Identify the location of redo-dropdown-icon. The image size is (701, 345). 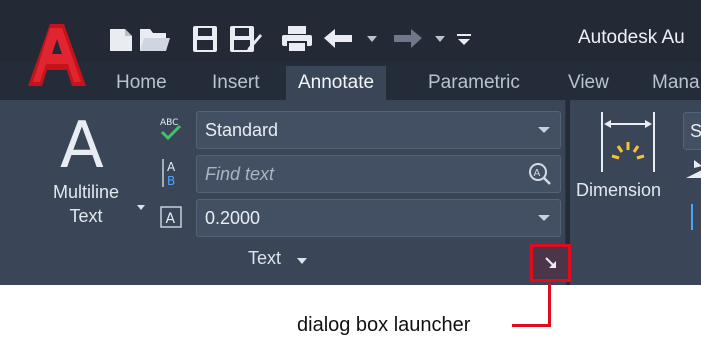
(440, 39).